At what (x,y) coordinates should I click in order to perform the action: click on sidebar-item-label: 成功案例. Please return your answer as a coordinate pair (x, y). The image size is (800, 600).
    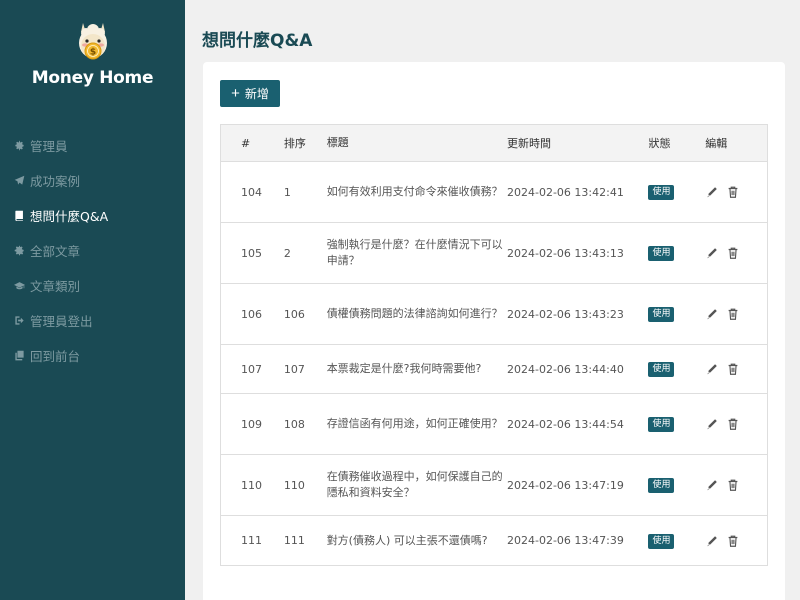
    Looking at the image, I should click on (55, 181).